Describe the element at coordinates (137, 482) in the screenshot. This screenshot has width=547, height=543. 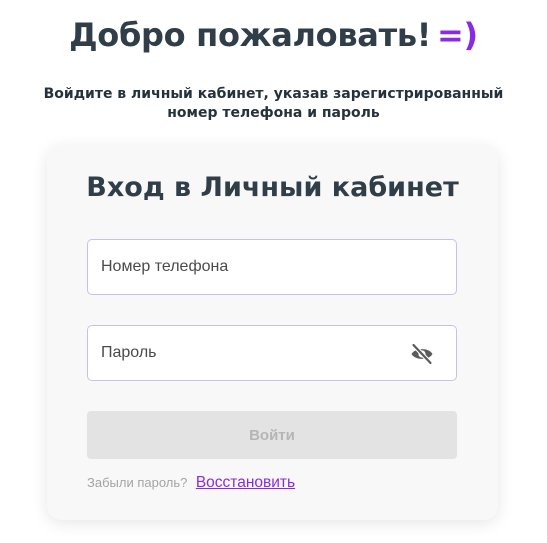
I see `forgot-password-text: Забыли пароль?` at that location.